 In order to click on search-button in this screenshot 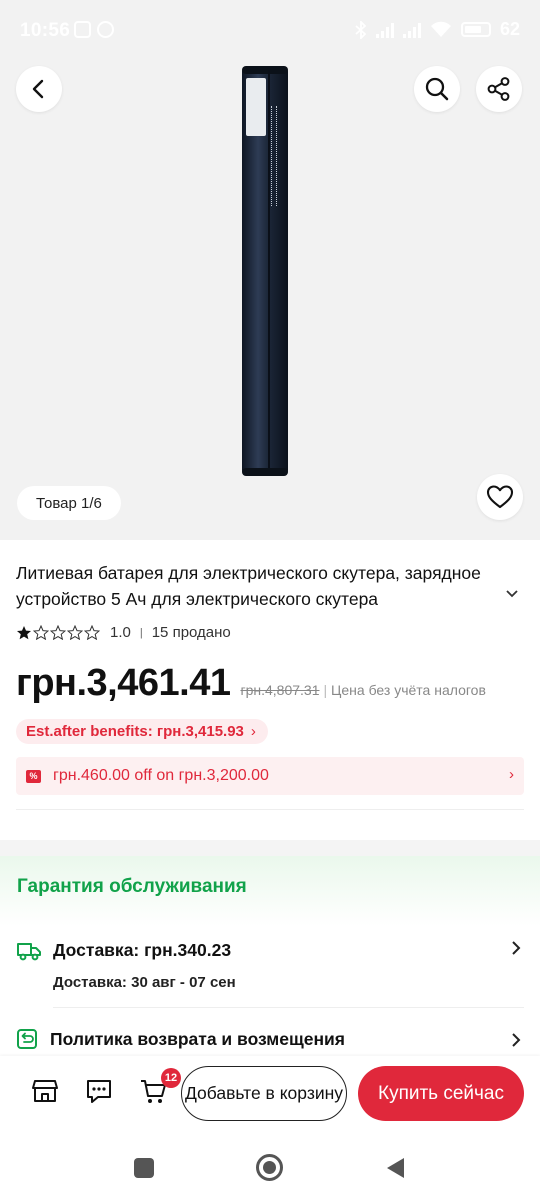, I will do `click(437, 89)`.